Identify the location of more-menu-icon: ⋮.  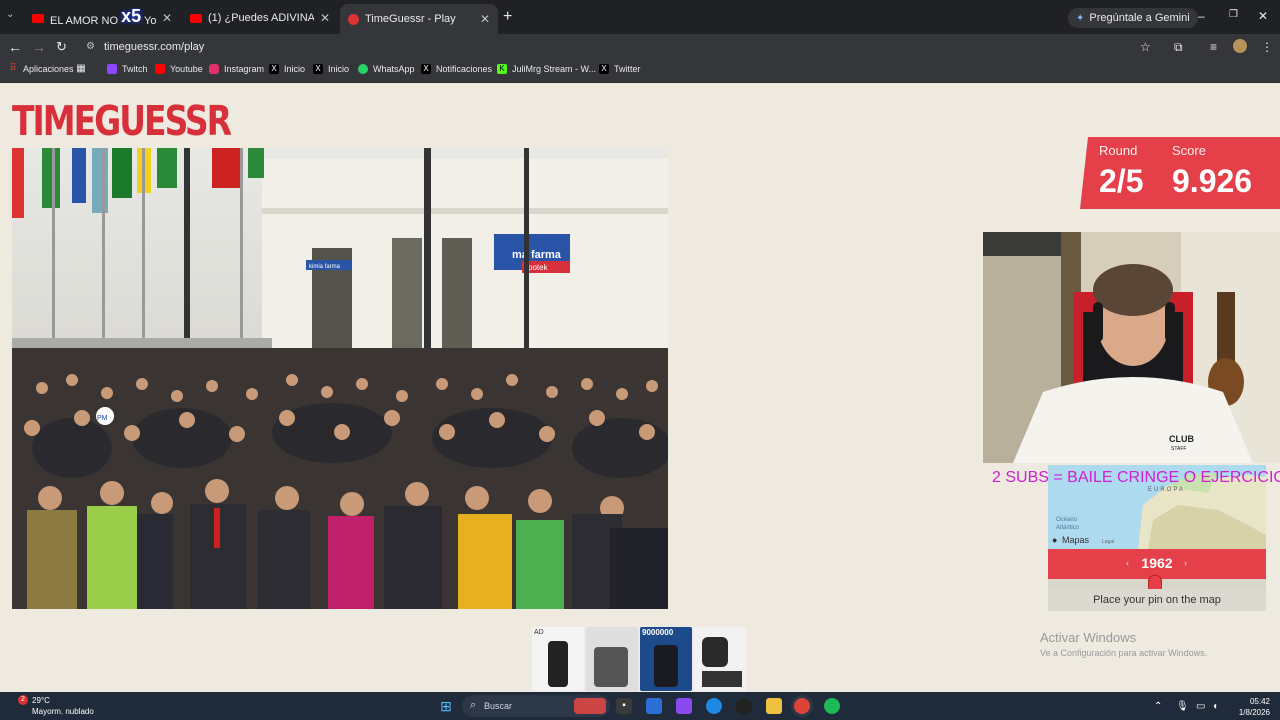
(1267, 47).